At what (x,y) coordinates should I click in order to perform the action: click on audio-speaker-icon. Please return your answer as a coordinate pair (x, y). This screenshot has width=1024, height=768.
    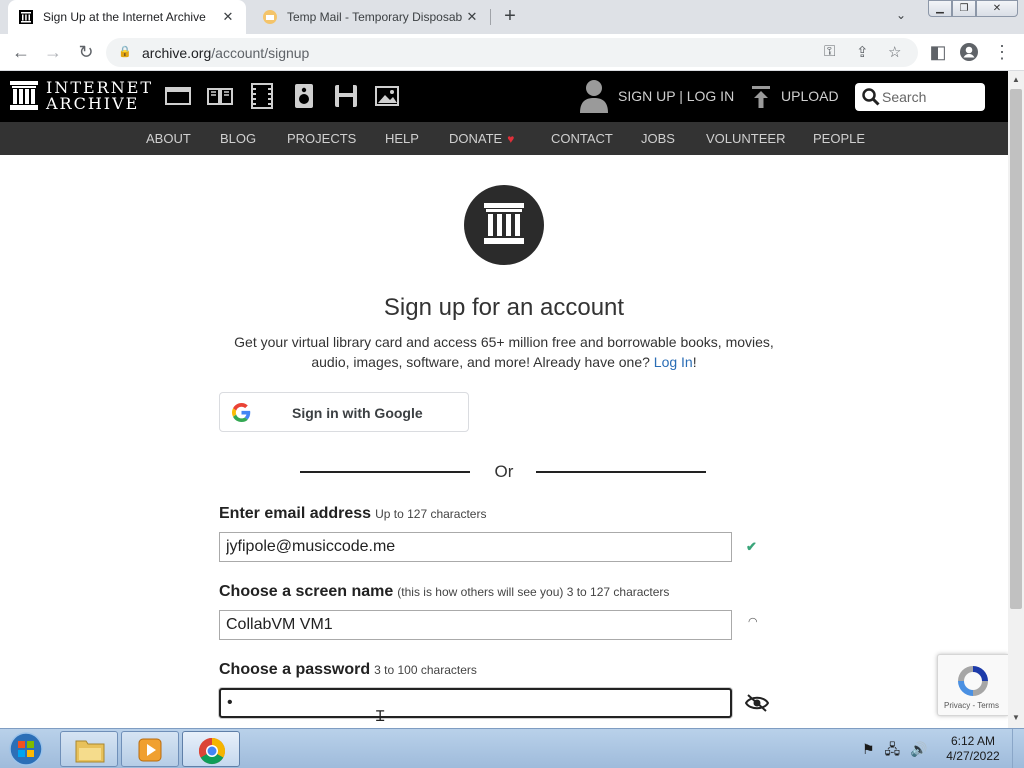
    Looking at the image, I should click on (304, 96).